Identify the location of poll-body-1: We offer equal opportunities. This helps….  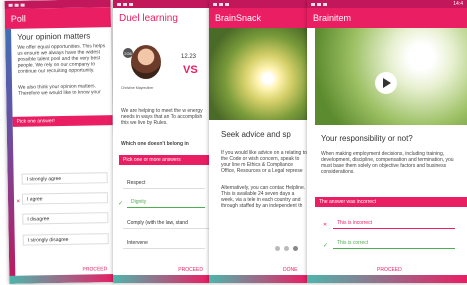
(61, 59).